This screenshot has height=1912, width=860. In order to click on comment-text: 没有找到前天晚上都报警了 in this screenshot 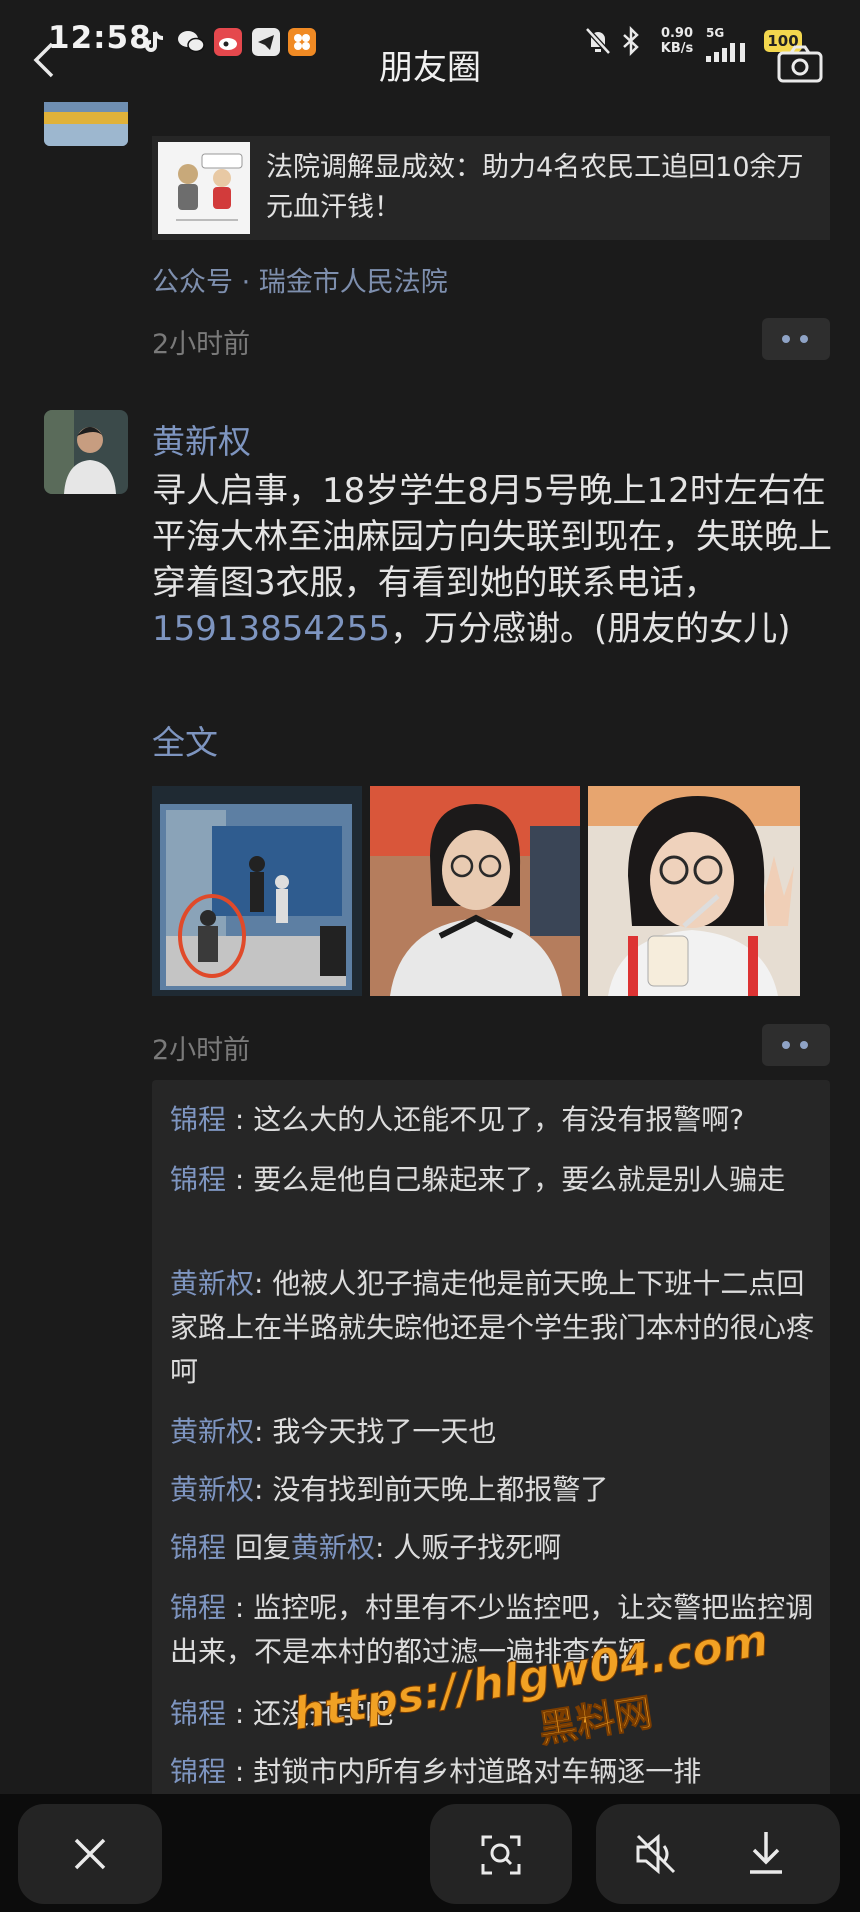, I will do `click(440, 1489)`.